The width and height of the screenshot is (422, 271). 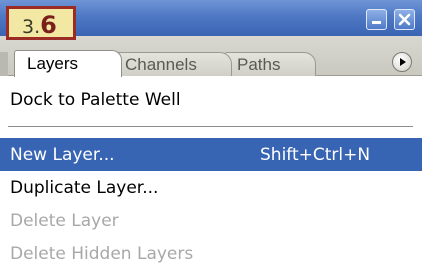 I want to click on menu-item-label: Delete Hidden Layers, so click(x=102, y=253).